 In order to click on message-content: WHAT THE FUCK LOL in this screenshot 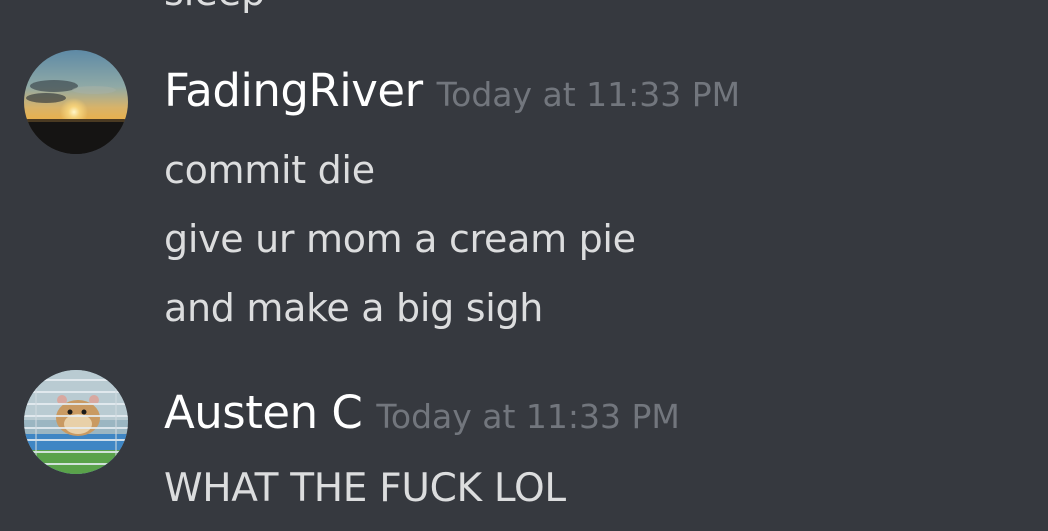, I will do `click(365, 488)`.